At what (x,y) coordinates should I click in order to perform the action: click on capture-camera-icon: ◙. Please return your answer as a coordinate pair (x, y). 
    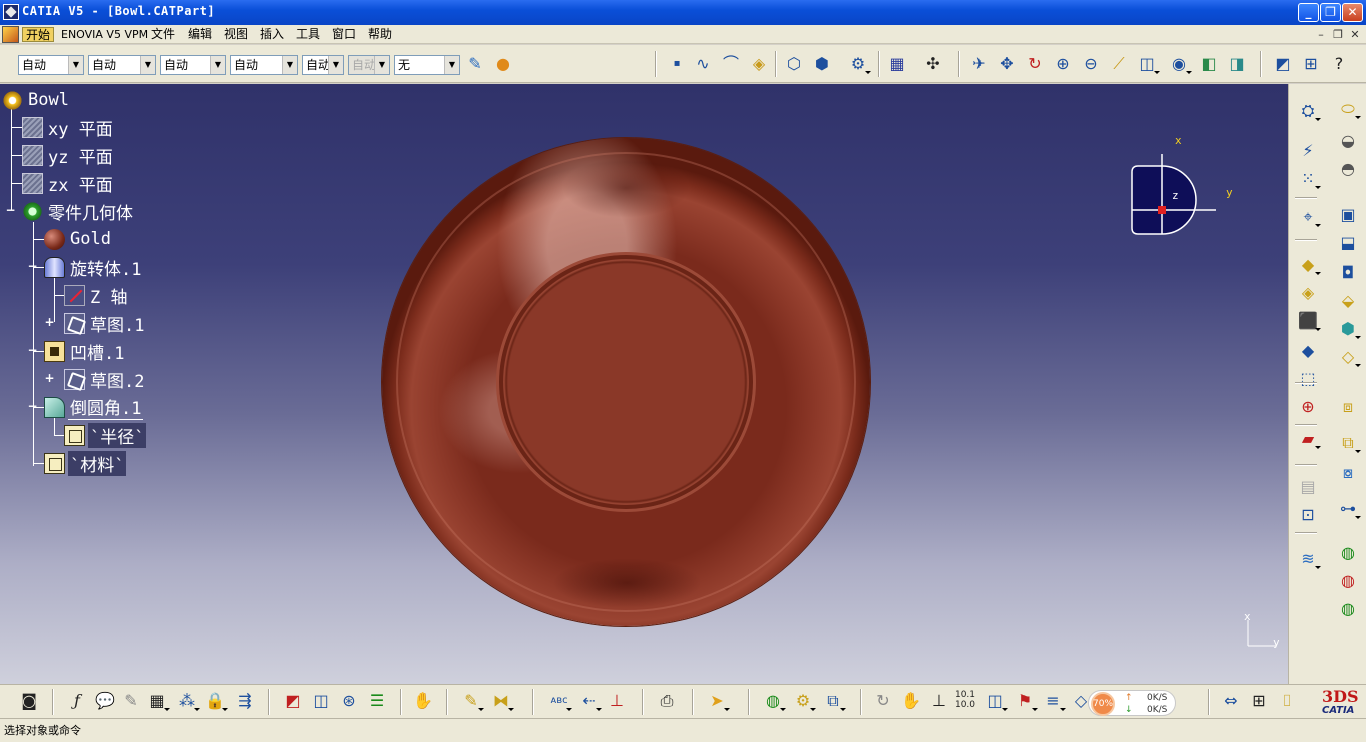
    Looking at the image, I should click on (29, 701).